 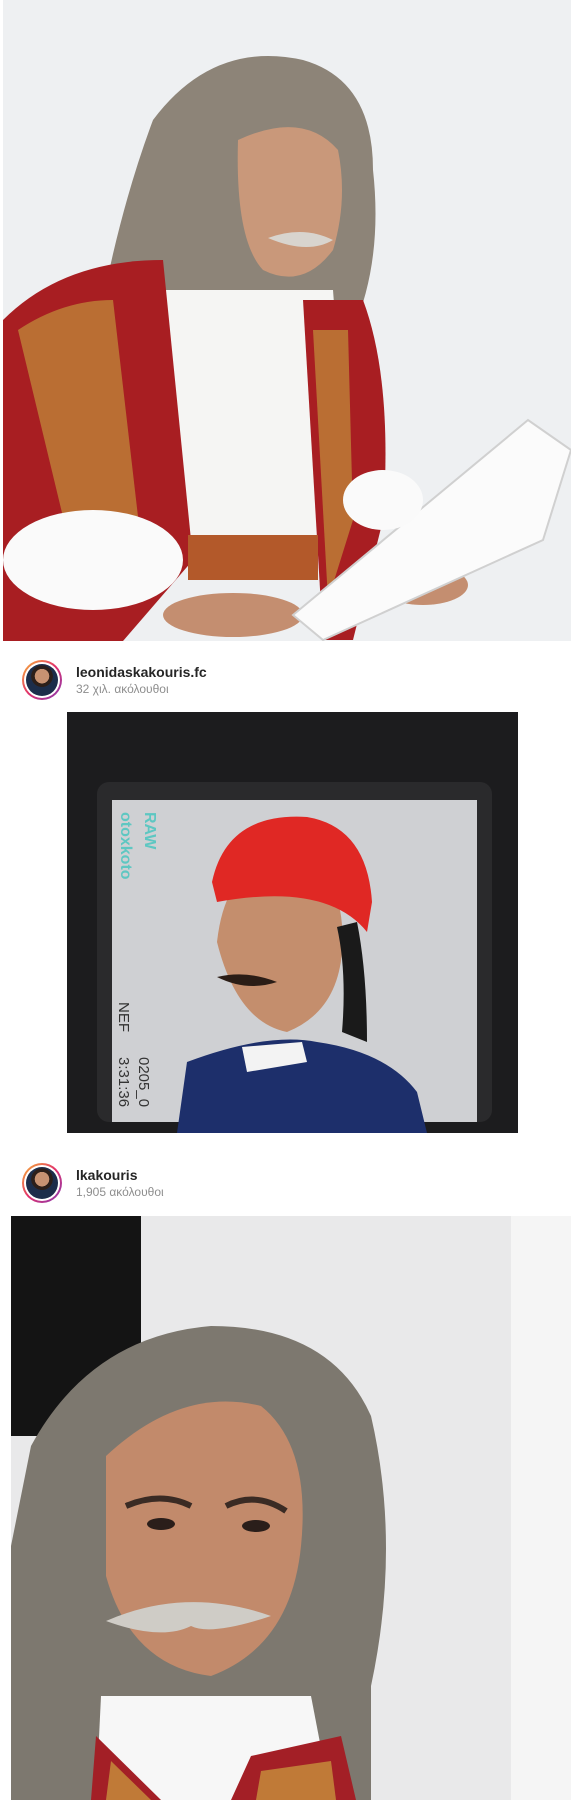 What do you see at coordinates (149, 831) in the screenshot?
I see `viewfinder-raw-label: RAW` at bounding box center [149, 831].